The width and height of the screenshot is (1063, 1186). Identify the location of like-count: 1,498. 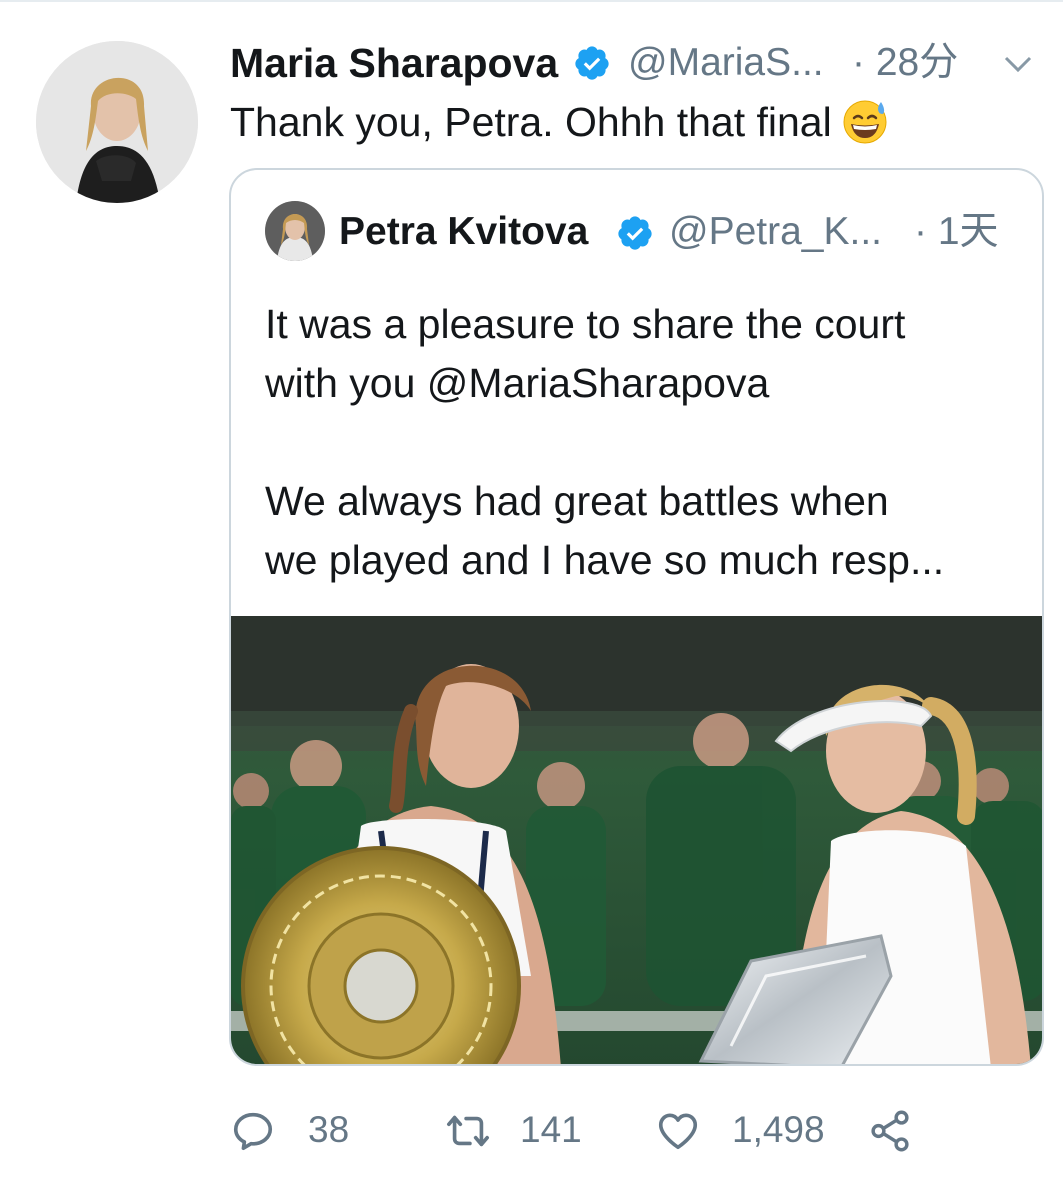
(778, 1129).